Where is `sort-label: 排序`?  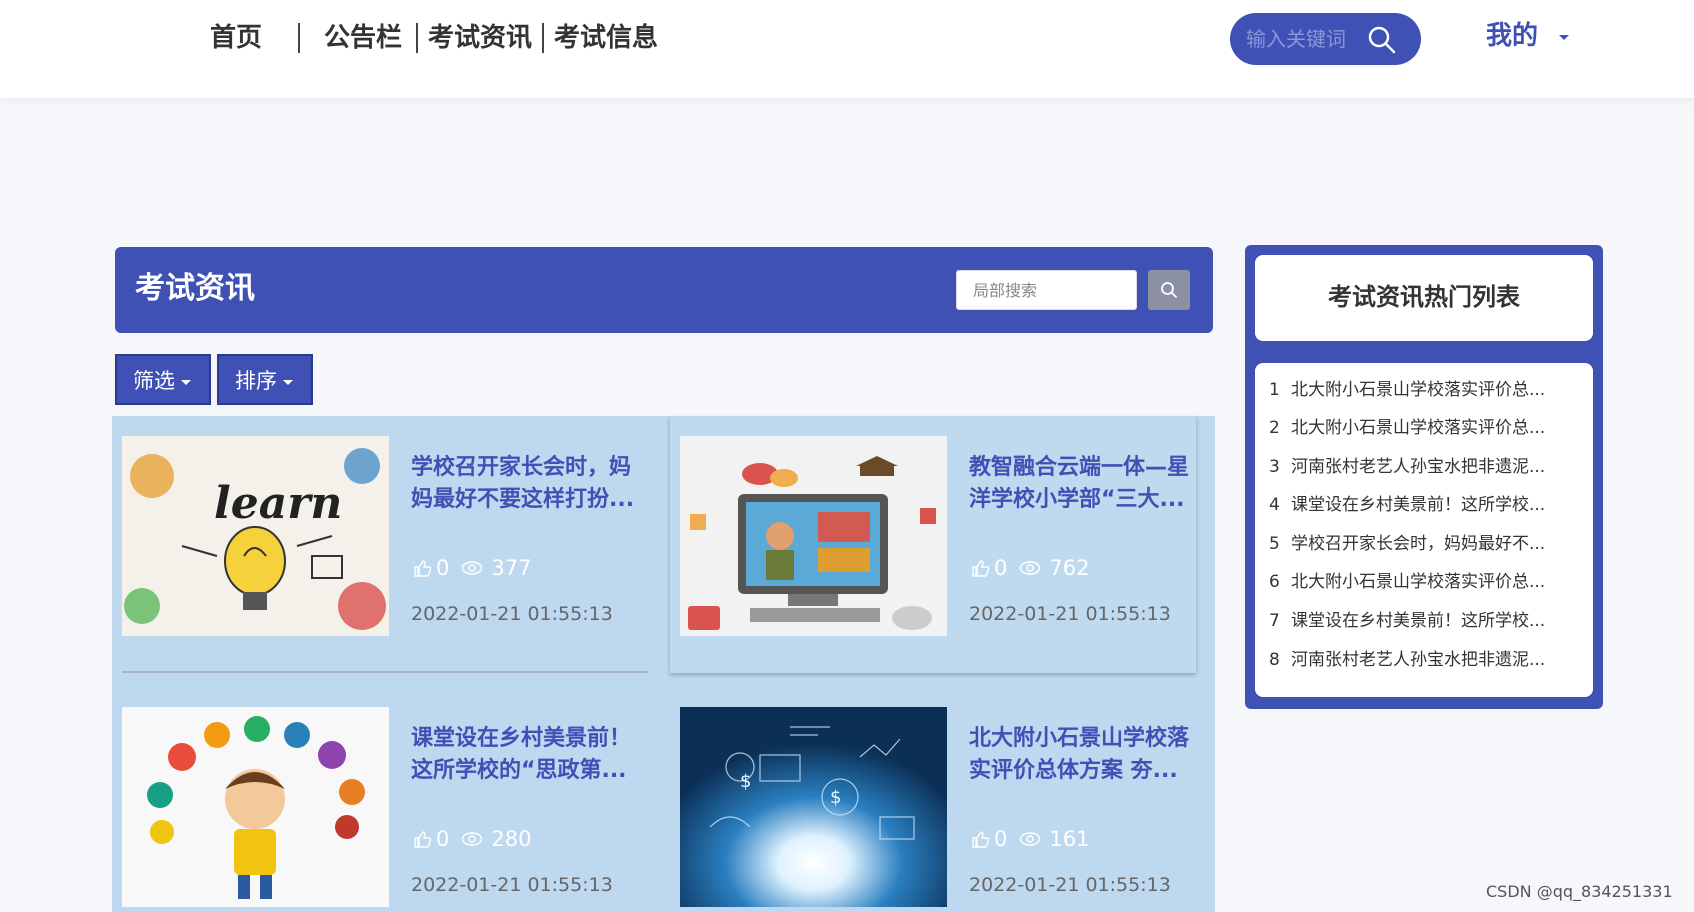
sort-label: 排序 is located at coordinates (256, 381).